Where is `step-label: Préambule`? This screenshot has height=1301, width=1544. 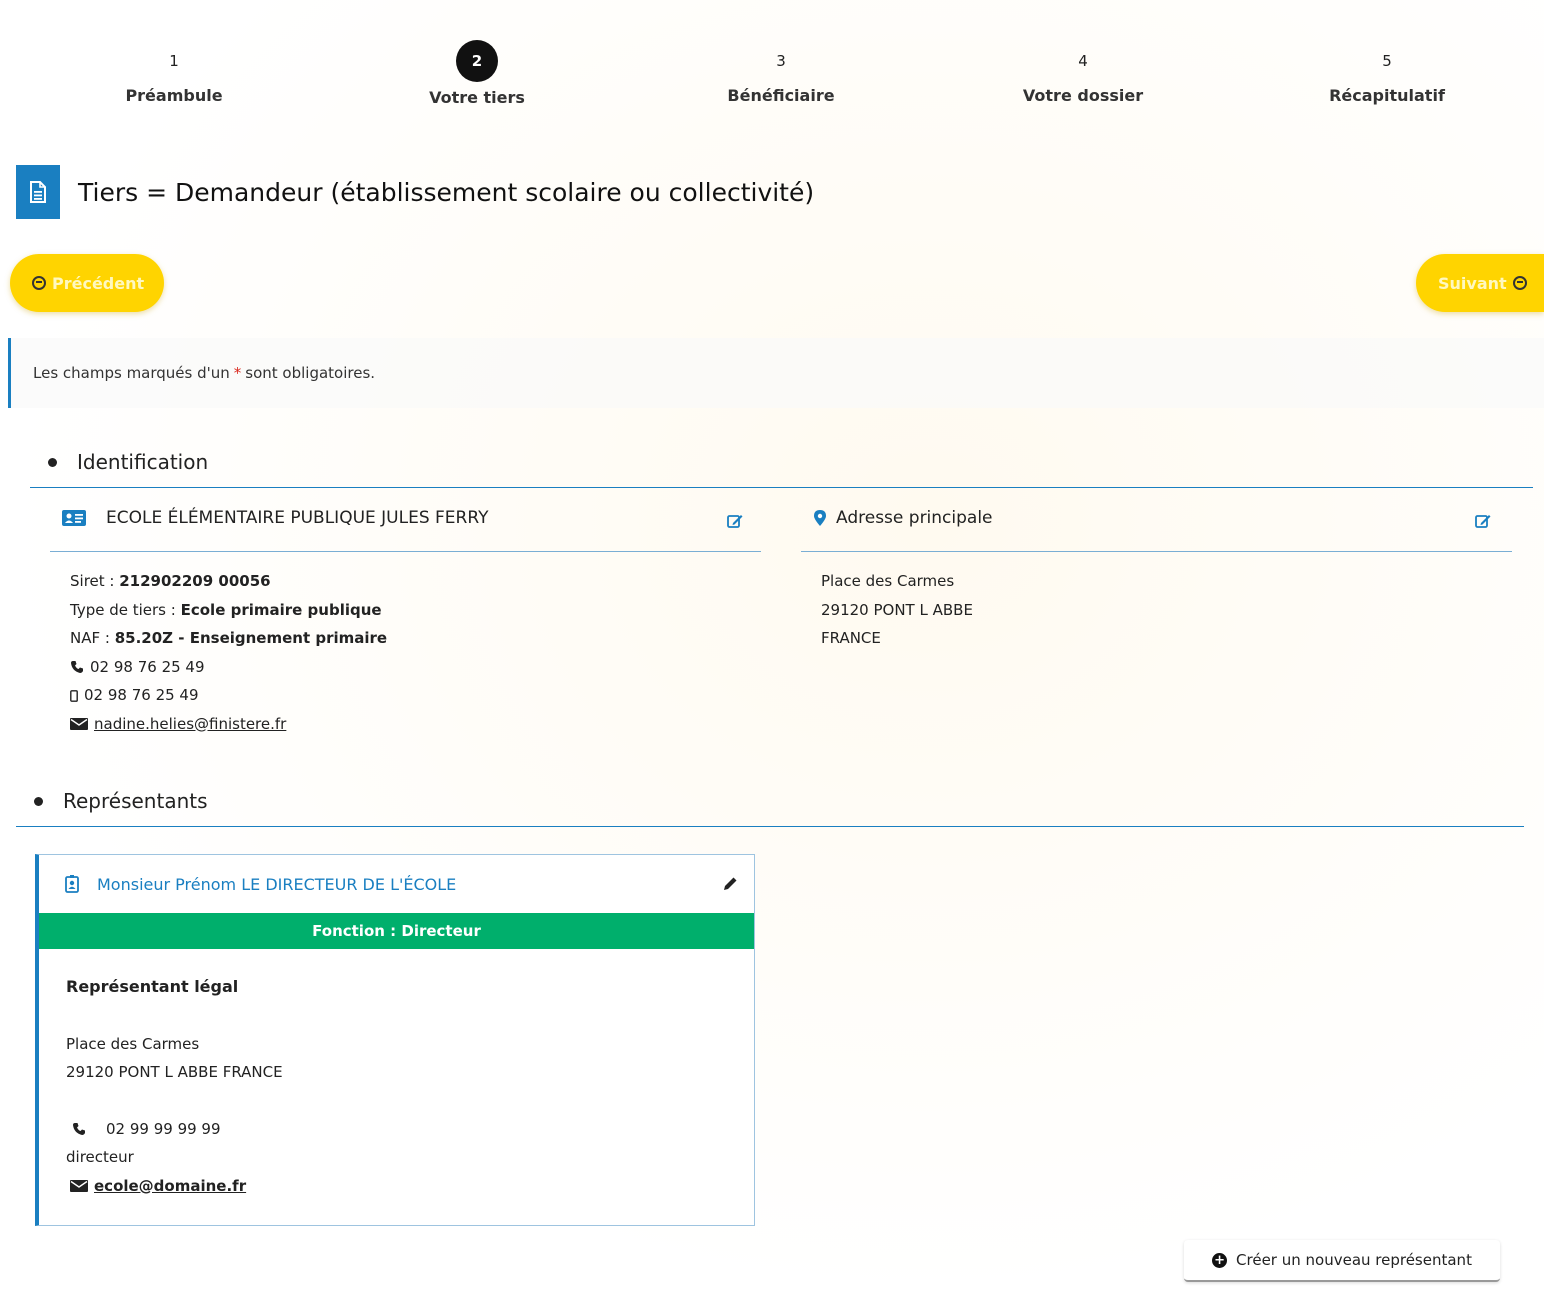
step-label: Préambule is located at coordinates (174, 95).